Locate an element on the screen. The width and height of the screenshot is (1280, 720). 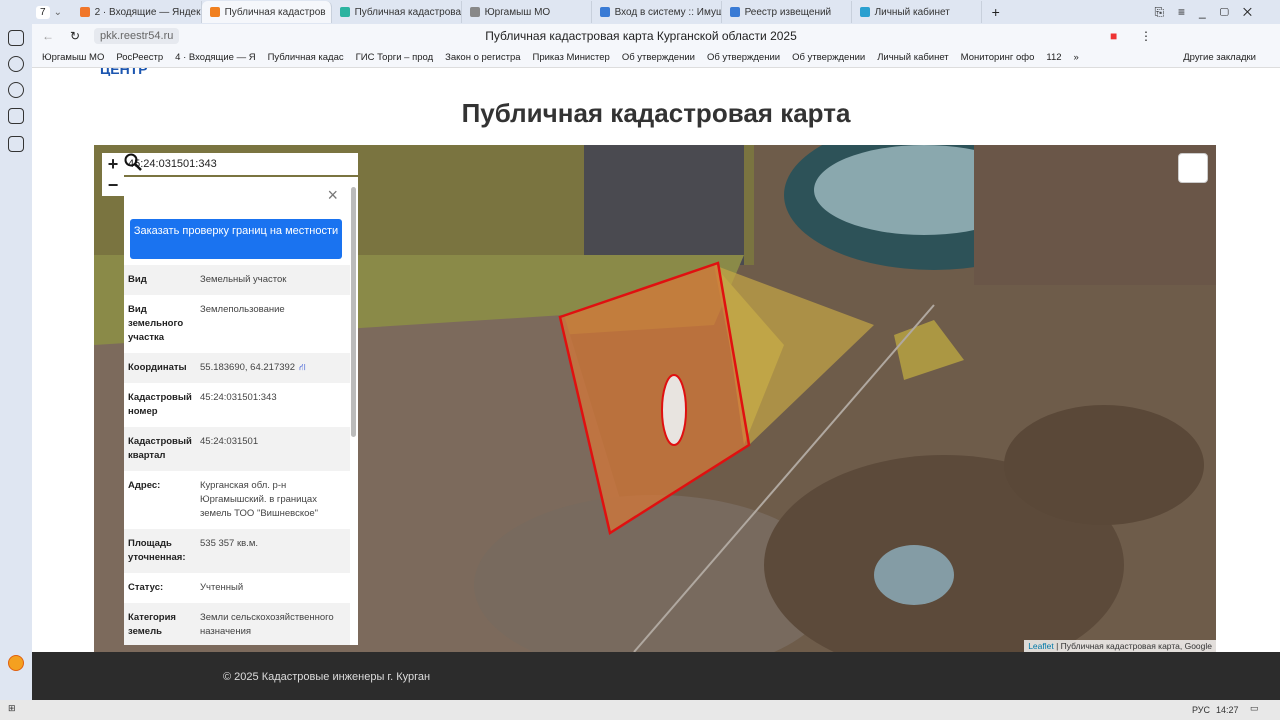
info-value: 55.183690, 64.217392 is located at coordinates (248, 367).